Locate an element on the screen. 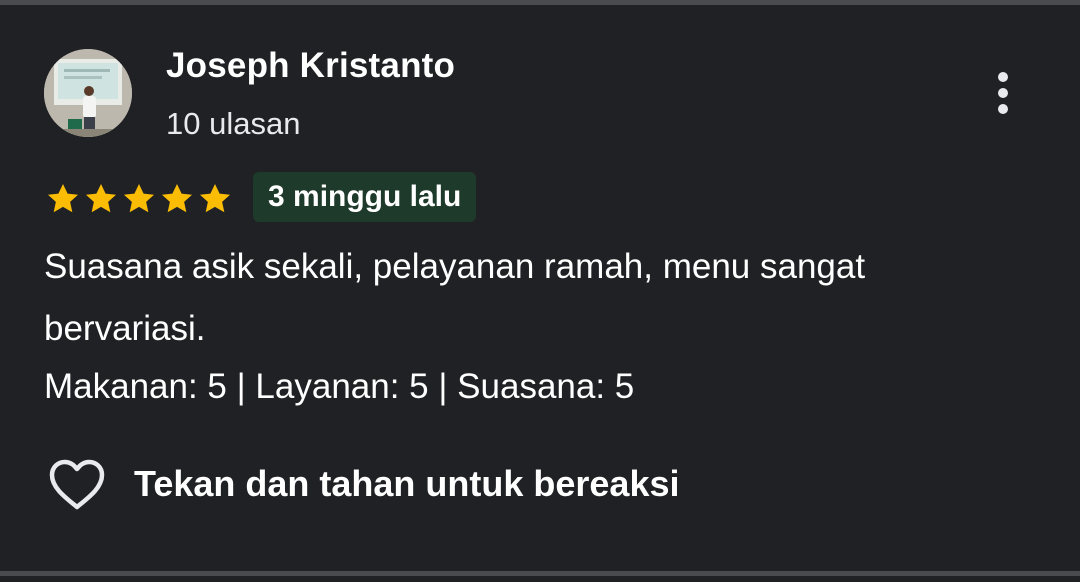 This screenshot has height=582, width=1080. star-rating is located at coordinates (139, 199).